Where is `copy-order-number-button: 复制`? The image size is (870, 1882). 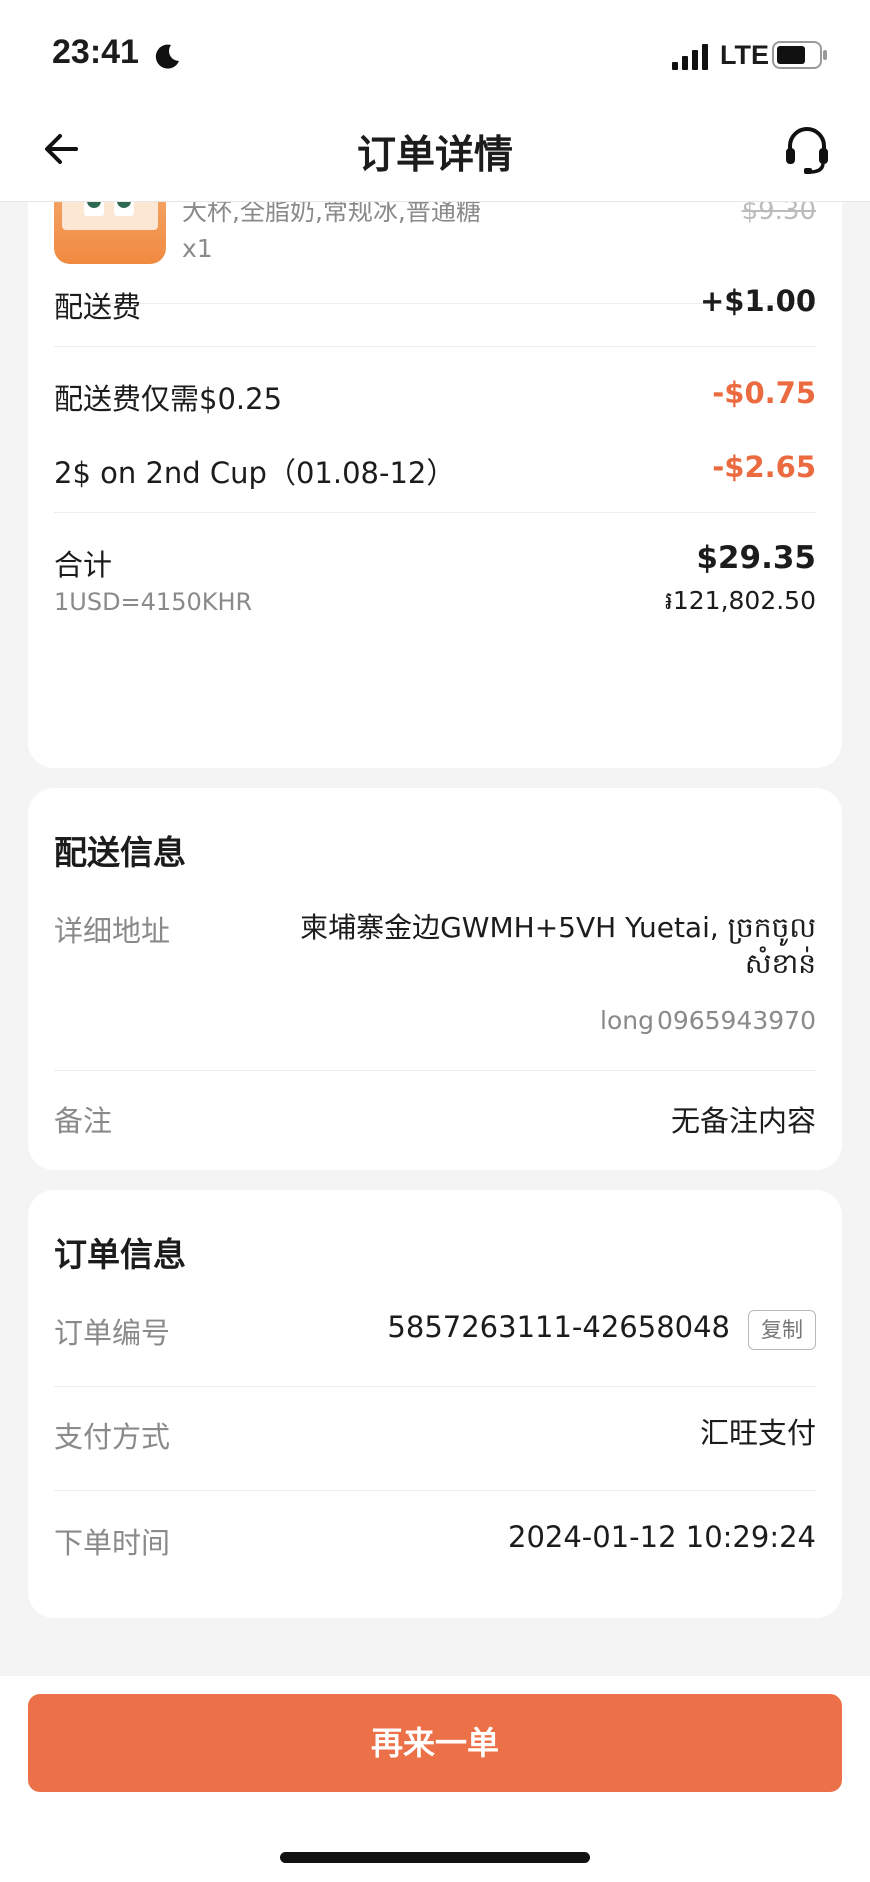
copy-order-number-button: 复制 is located at coordinates (782, 1330).